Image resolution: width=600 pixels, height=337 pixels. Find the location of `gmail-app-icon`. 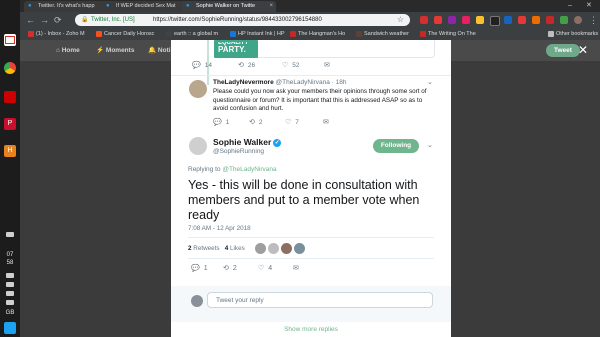

gmail-app-icon is located at coordinates (10, 40).